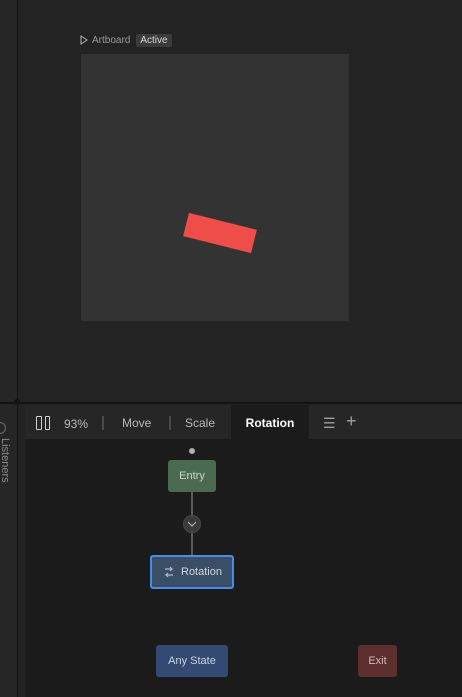  I want to click on state-machine-tabbar: 93% Move Scale Rotation ☰ +, so click(243, 422).